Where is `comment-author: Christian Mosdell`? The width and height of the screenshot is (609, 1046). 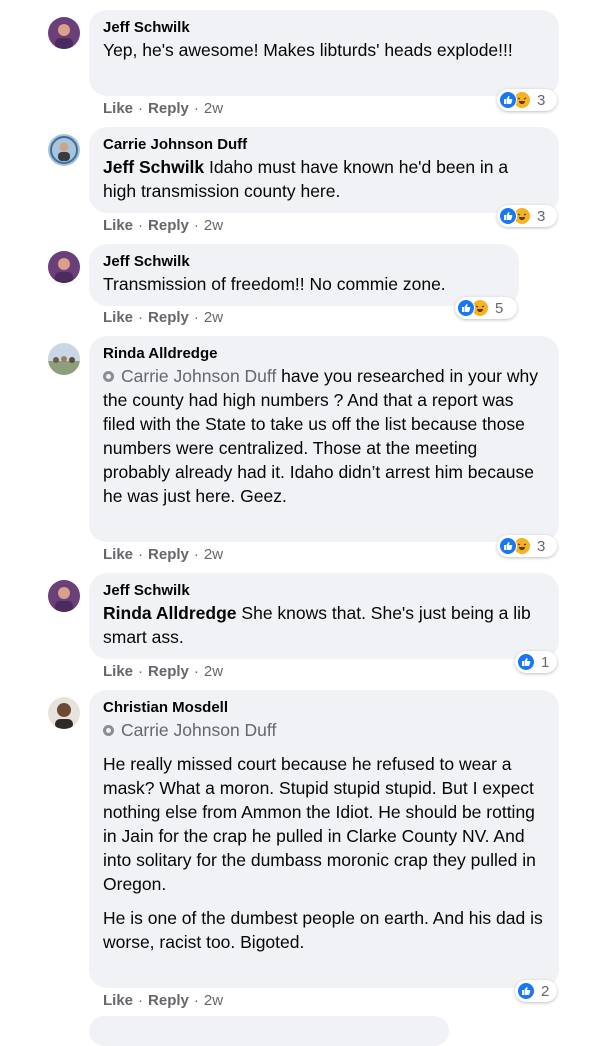
comment-author: Christian Mosdell is located at coordinates (324, 708).